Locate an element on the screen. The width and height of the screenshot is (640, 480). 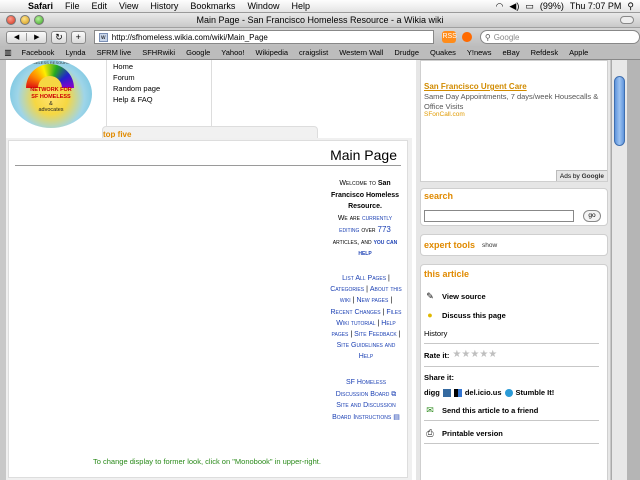
rating-stars: ★★★★★ is located at coordinates (474, 355).